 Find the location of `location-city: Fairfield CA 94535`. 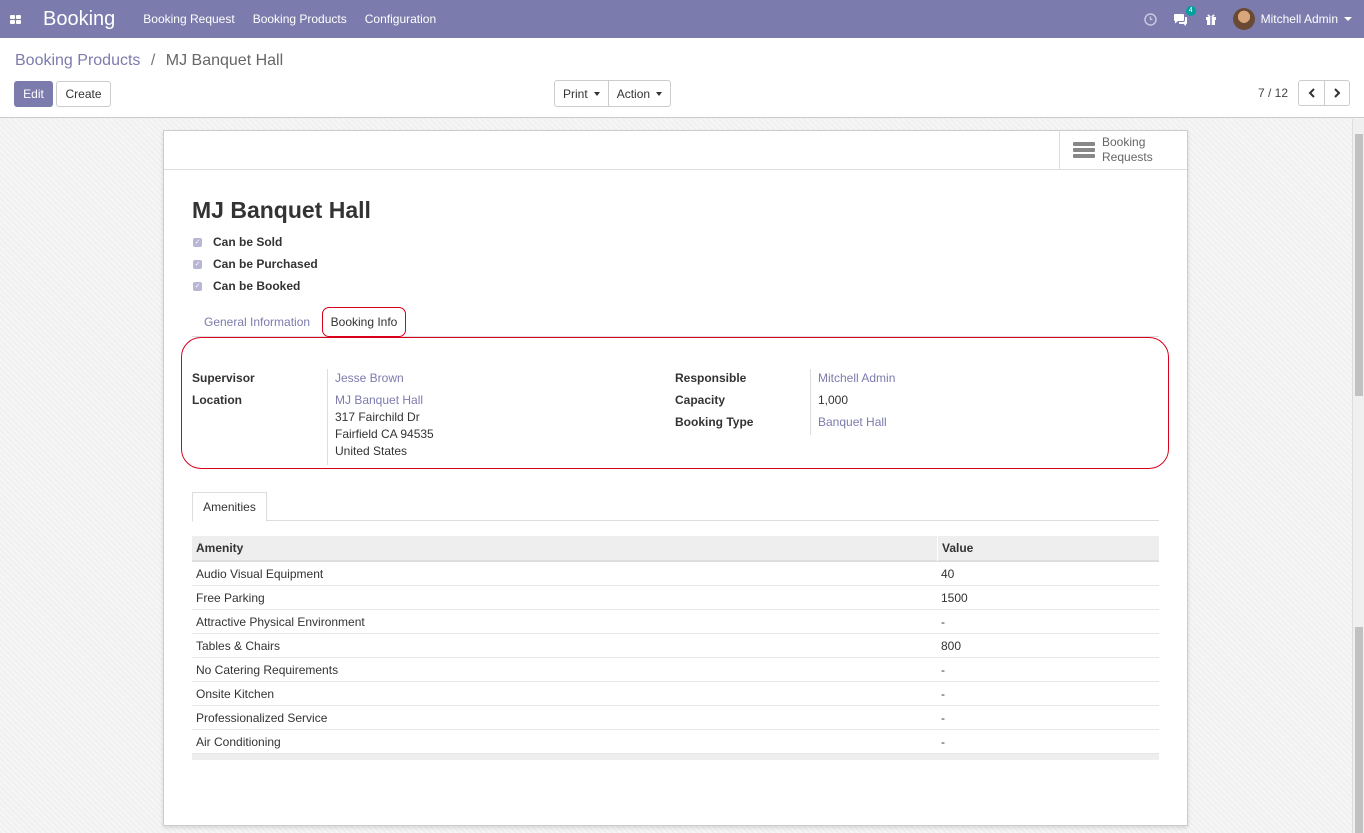

location-city: Fairfield CA 94535 is located at coordinates (384, 434).